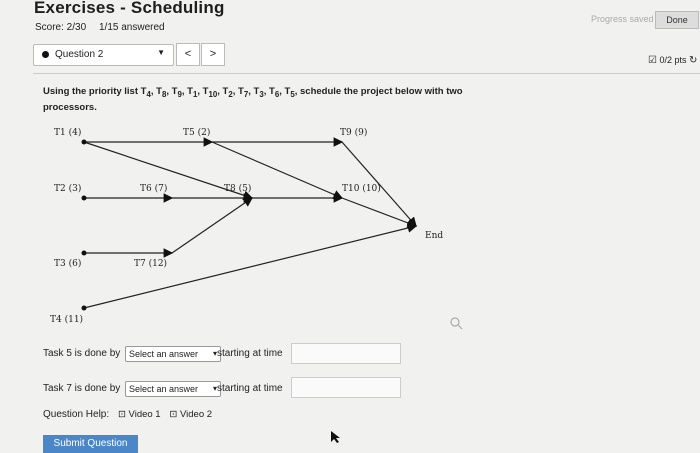  I want to click on node-label-t1: T1 (4), so click(67, 132).